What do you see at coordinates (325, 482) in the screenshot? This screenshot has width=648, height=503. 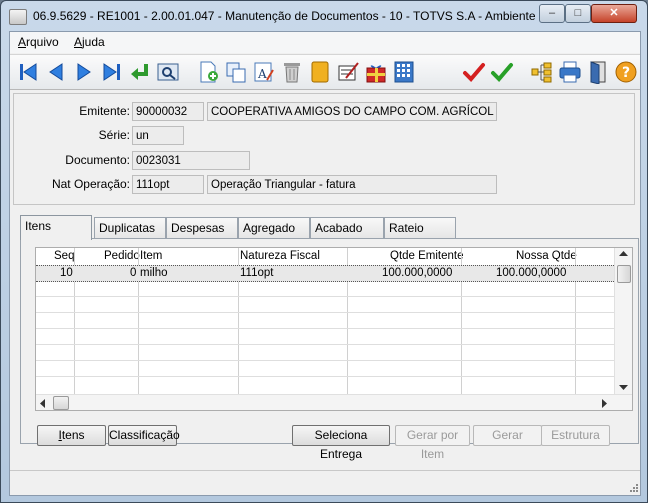 I see `status-bar` at bounding box center [325, 482].